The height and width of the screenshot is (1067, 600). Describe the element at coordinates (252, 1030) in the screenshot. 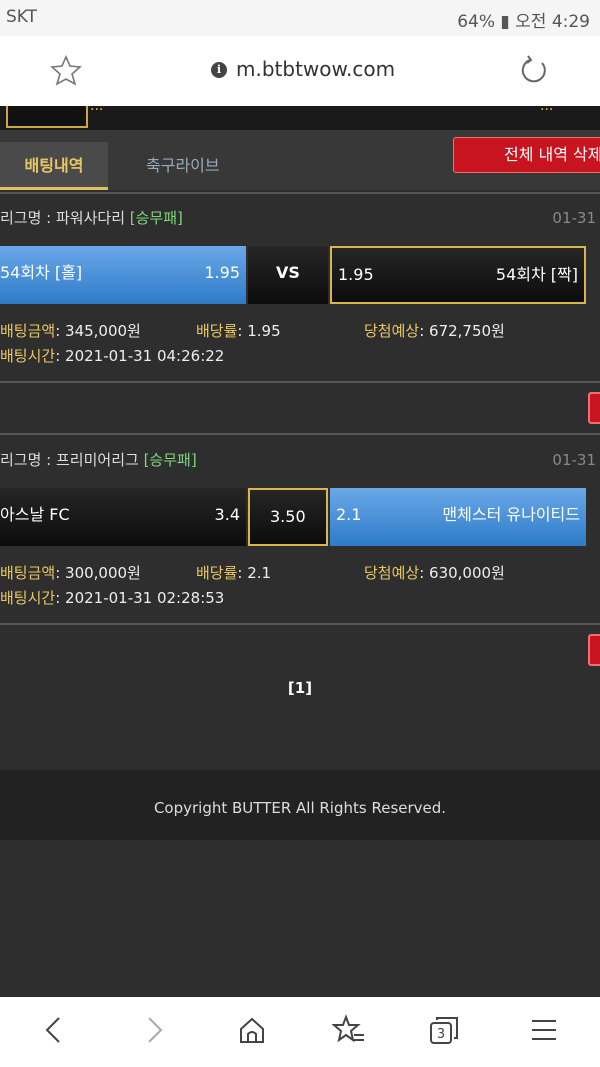

I see `home-icon` at that location.